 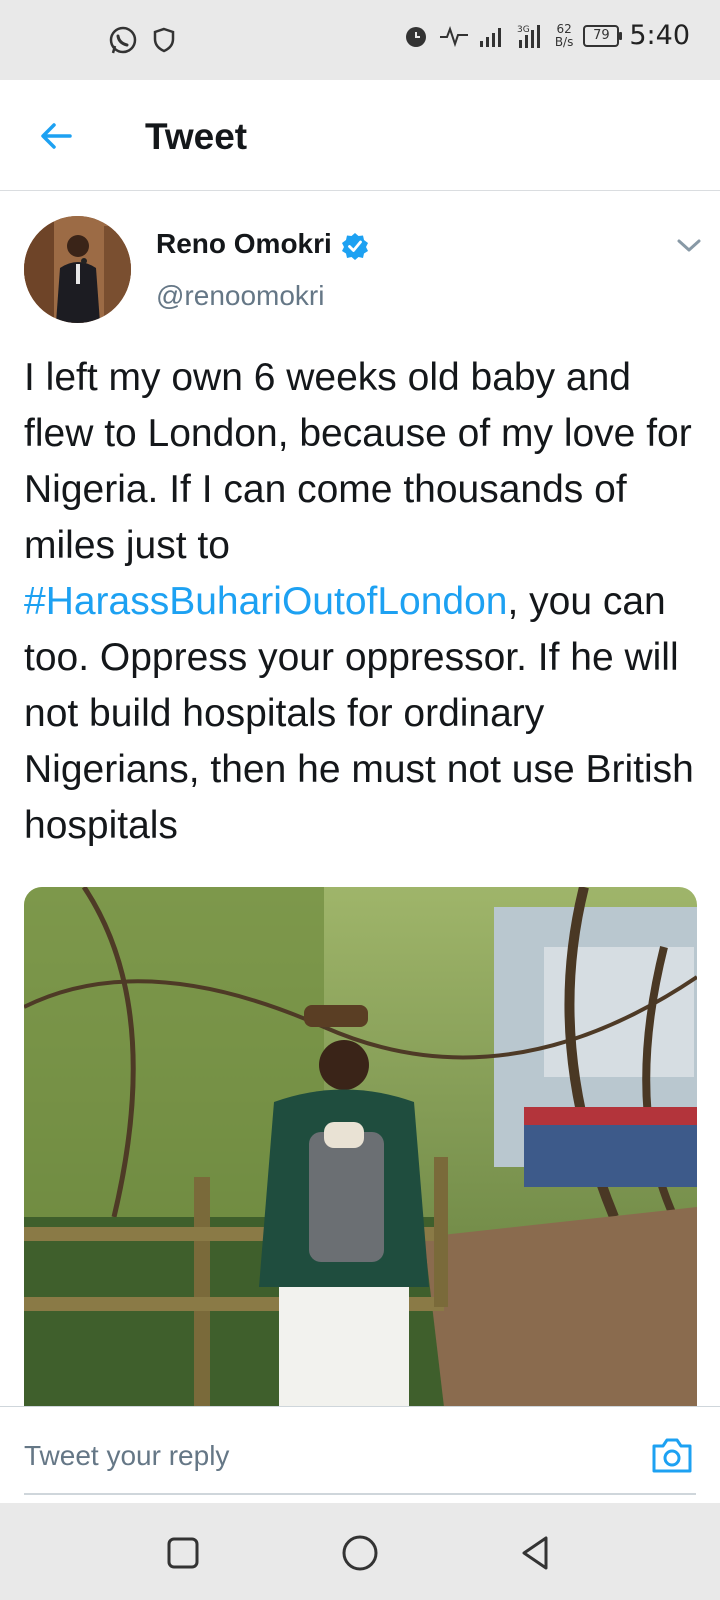 I want to click on shield-icon, so click(x=164, y=40).